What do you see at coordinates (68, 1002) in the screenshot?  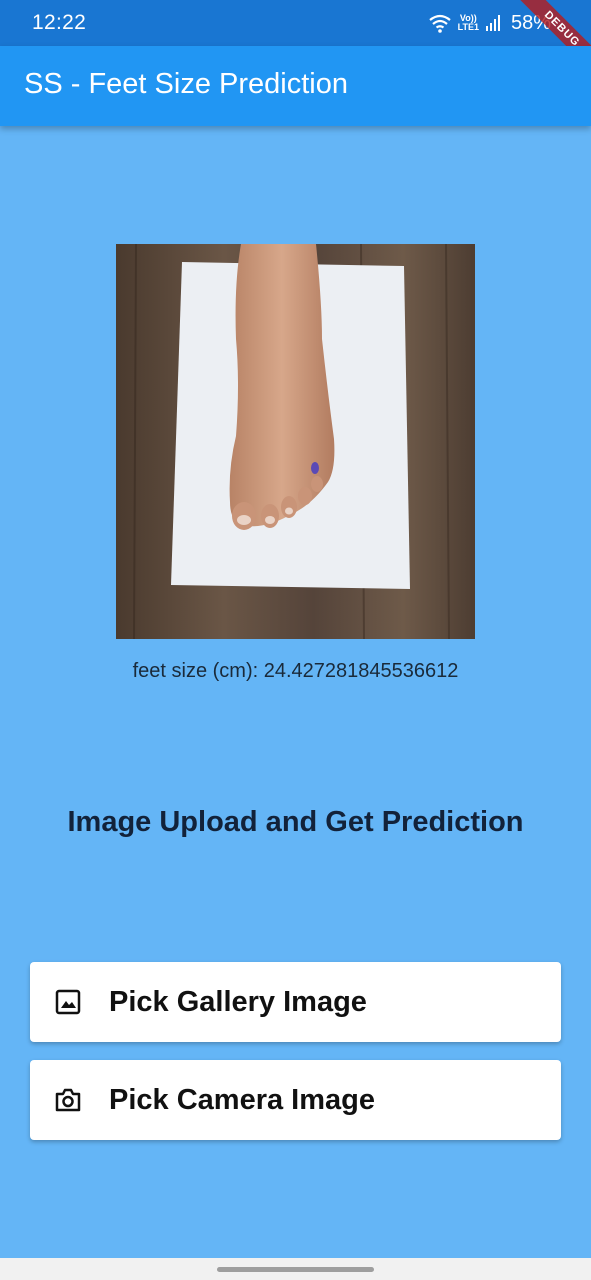 I see `image-icon` at bounding box center [68, 1002].